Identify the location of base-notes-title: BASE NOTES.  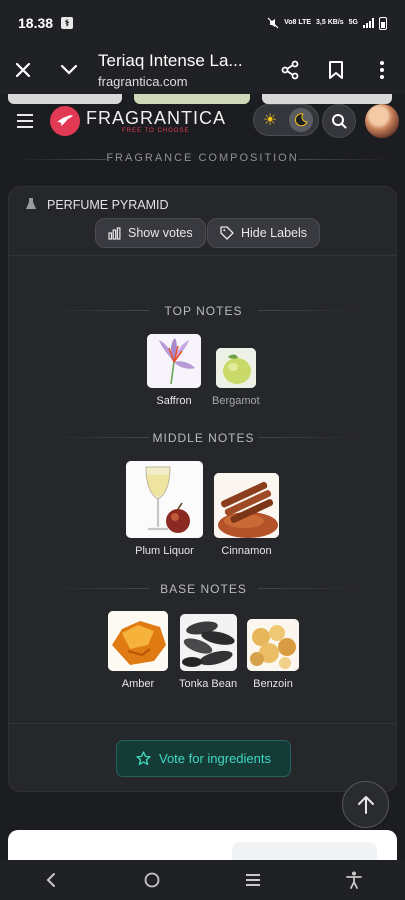
(203, 589).